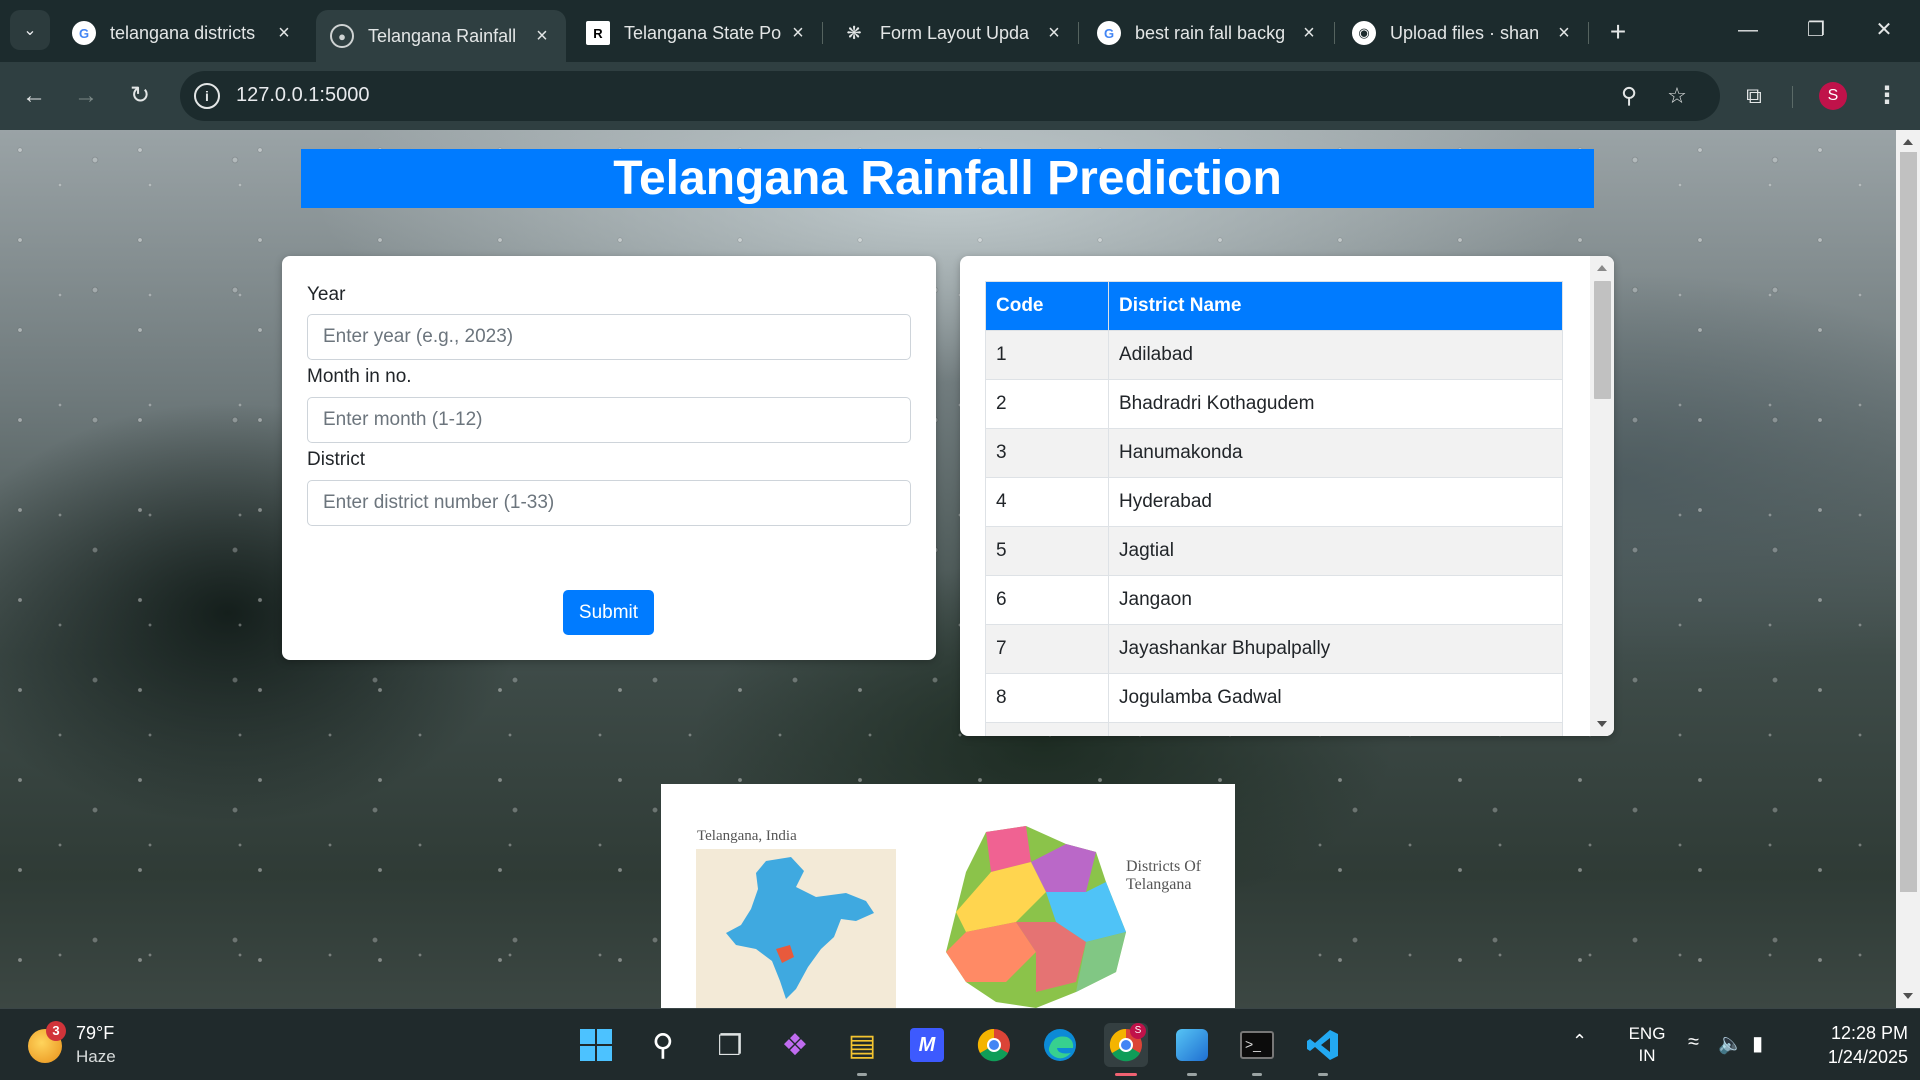 The height and width of the screenshot is (1080, 1920). I want to click on page-title: Telangana Rainfall Prediction, so click(947, 178).